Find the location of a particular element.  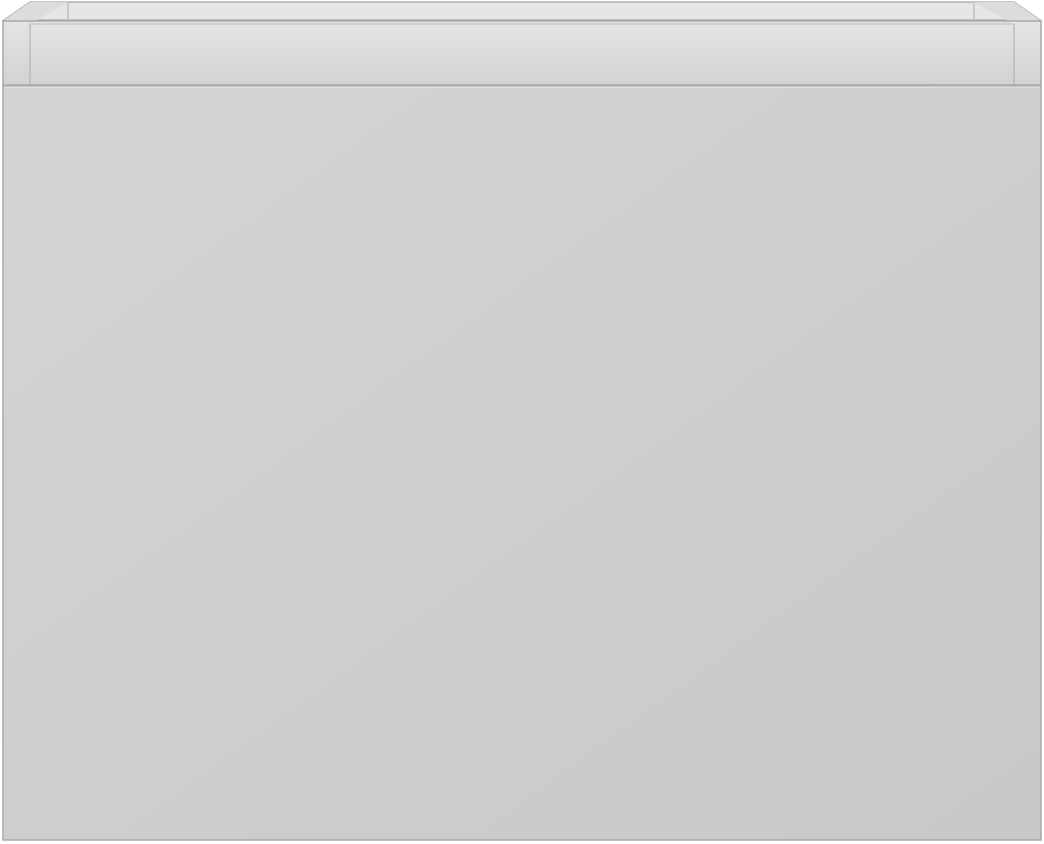

cabinet-top-rim is located at coordinates (522, 53).